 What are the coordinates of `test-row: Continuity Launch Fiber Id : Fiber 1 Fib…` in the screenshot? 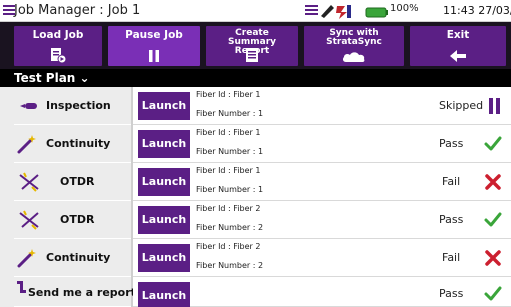 It's located at (255, 144).